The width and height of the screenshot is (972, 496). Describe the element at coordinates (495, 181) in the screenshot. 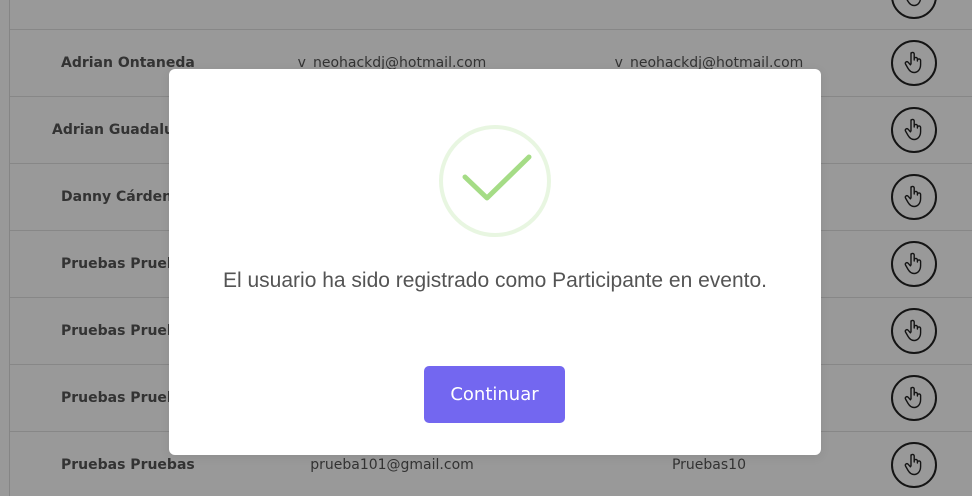

I see `success-check-icon` at that location.